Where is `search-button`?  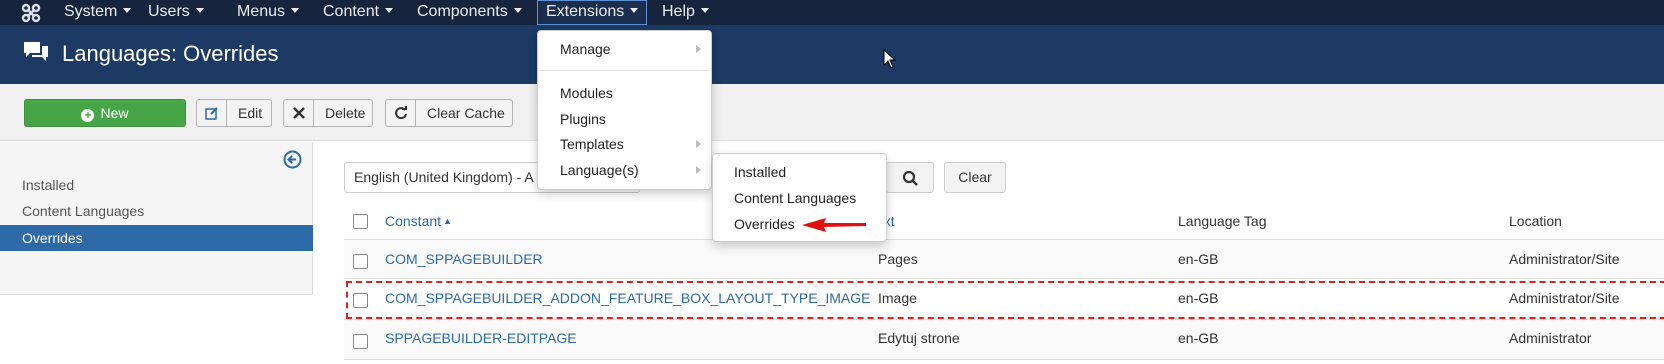 search-button is located at coordinates (910, 177).